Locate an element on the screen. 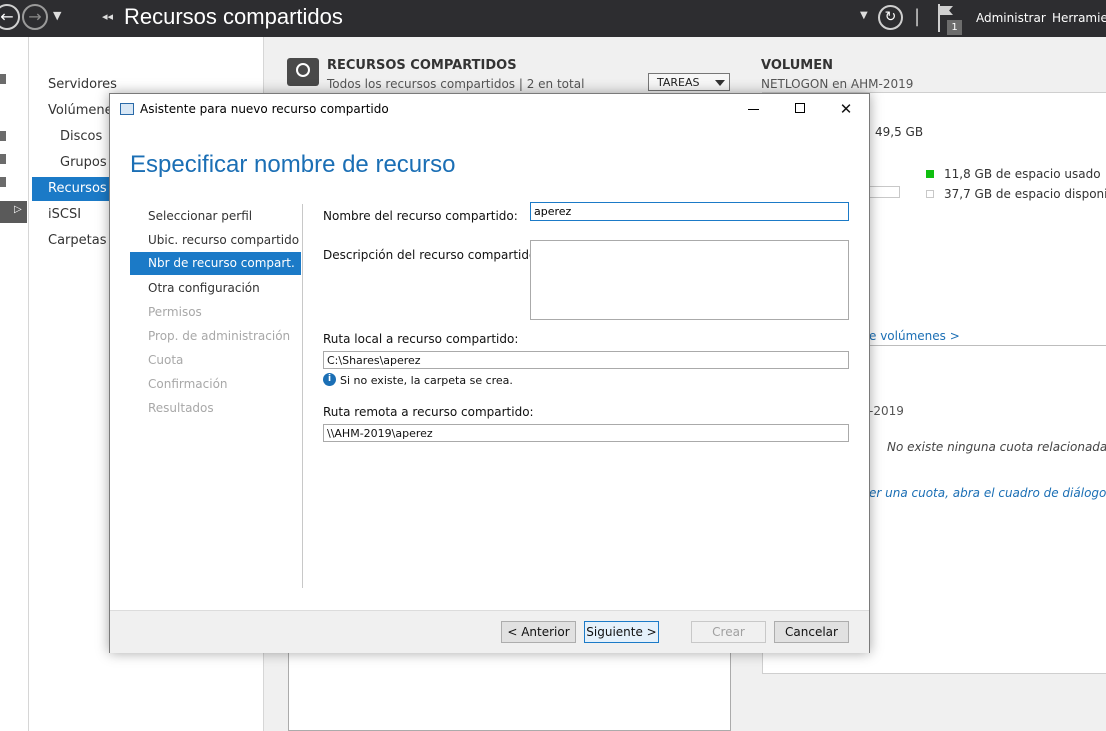 This screenshot has width=1106, height=731. nav-item-volumenes: Volúmene is located at coordinates (80, 110).